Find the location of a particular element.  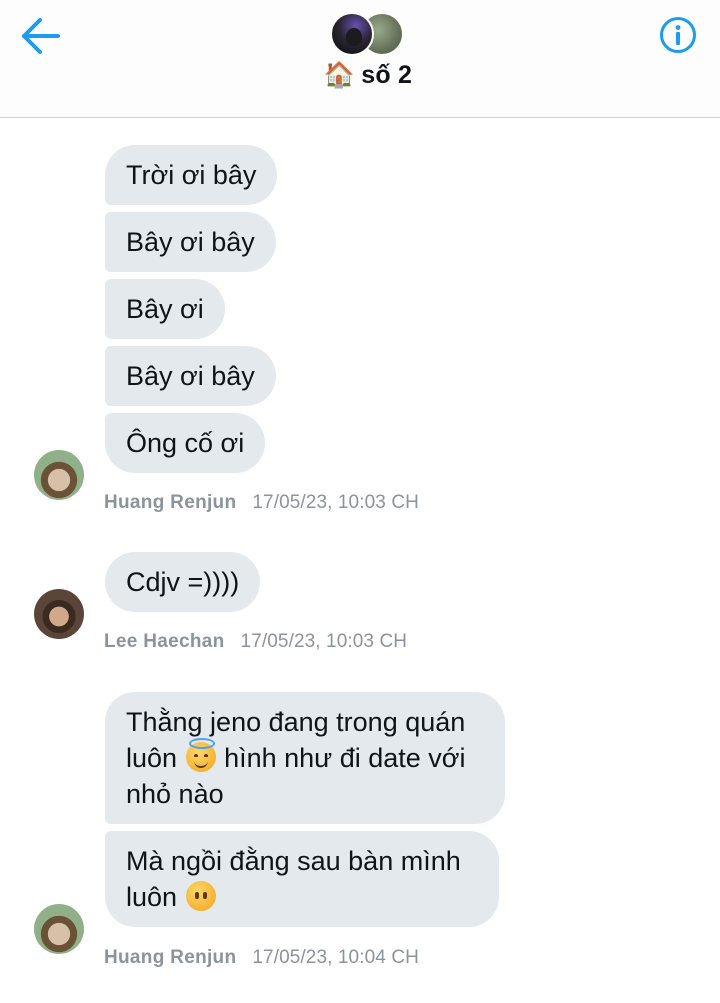

message-bubble: Mà ngồi đằng sau bàn mình luôn is located at coordinates (302, 879).